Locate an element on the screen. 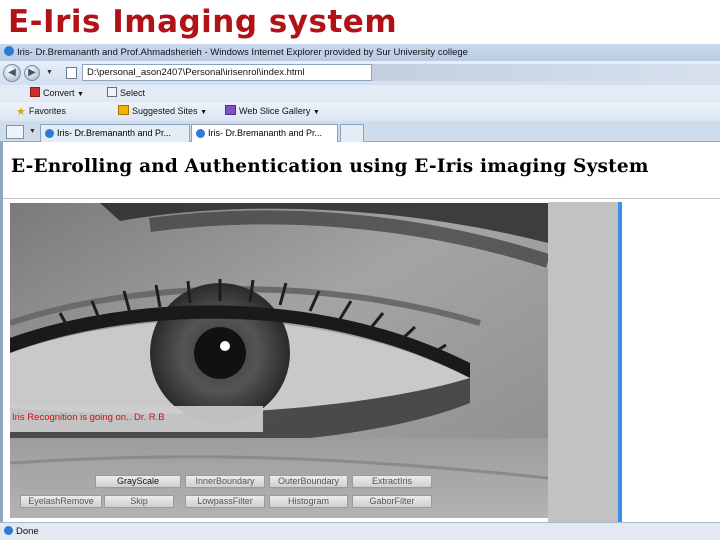 The height and width of the screenshot is (540, 720). web-slice-gallery-label: Web Slice Gallery is located at coordinates (275, 111).